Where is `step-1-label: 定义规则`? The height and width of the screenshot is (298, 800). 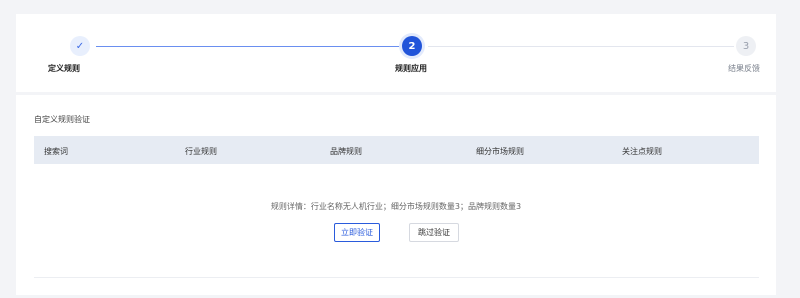
step-1-label: 定义规则 is located at coordinates (64, 68).